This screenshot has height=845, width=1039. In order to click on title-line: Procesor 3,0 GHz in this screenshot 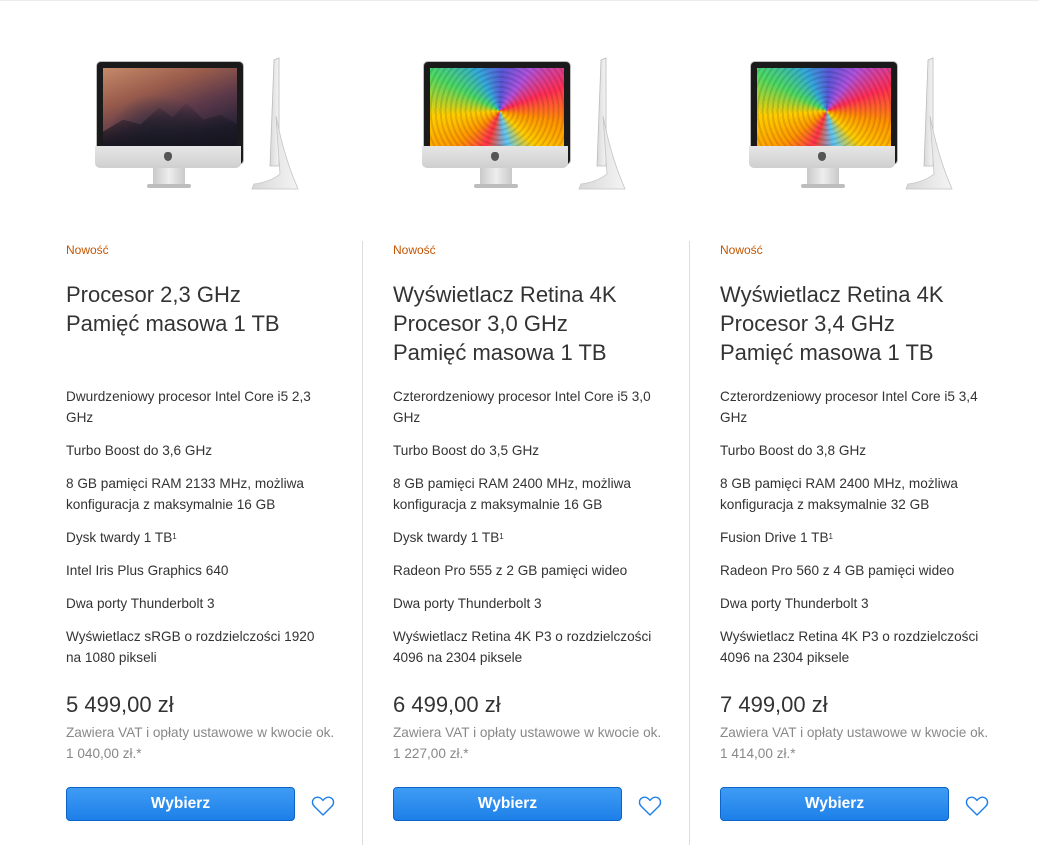, I will do `click(480, 323)`.